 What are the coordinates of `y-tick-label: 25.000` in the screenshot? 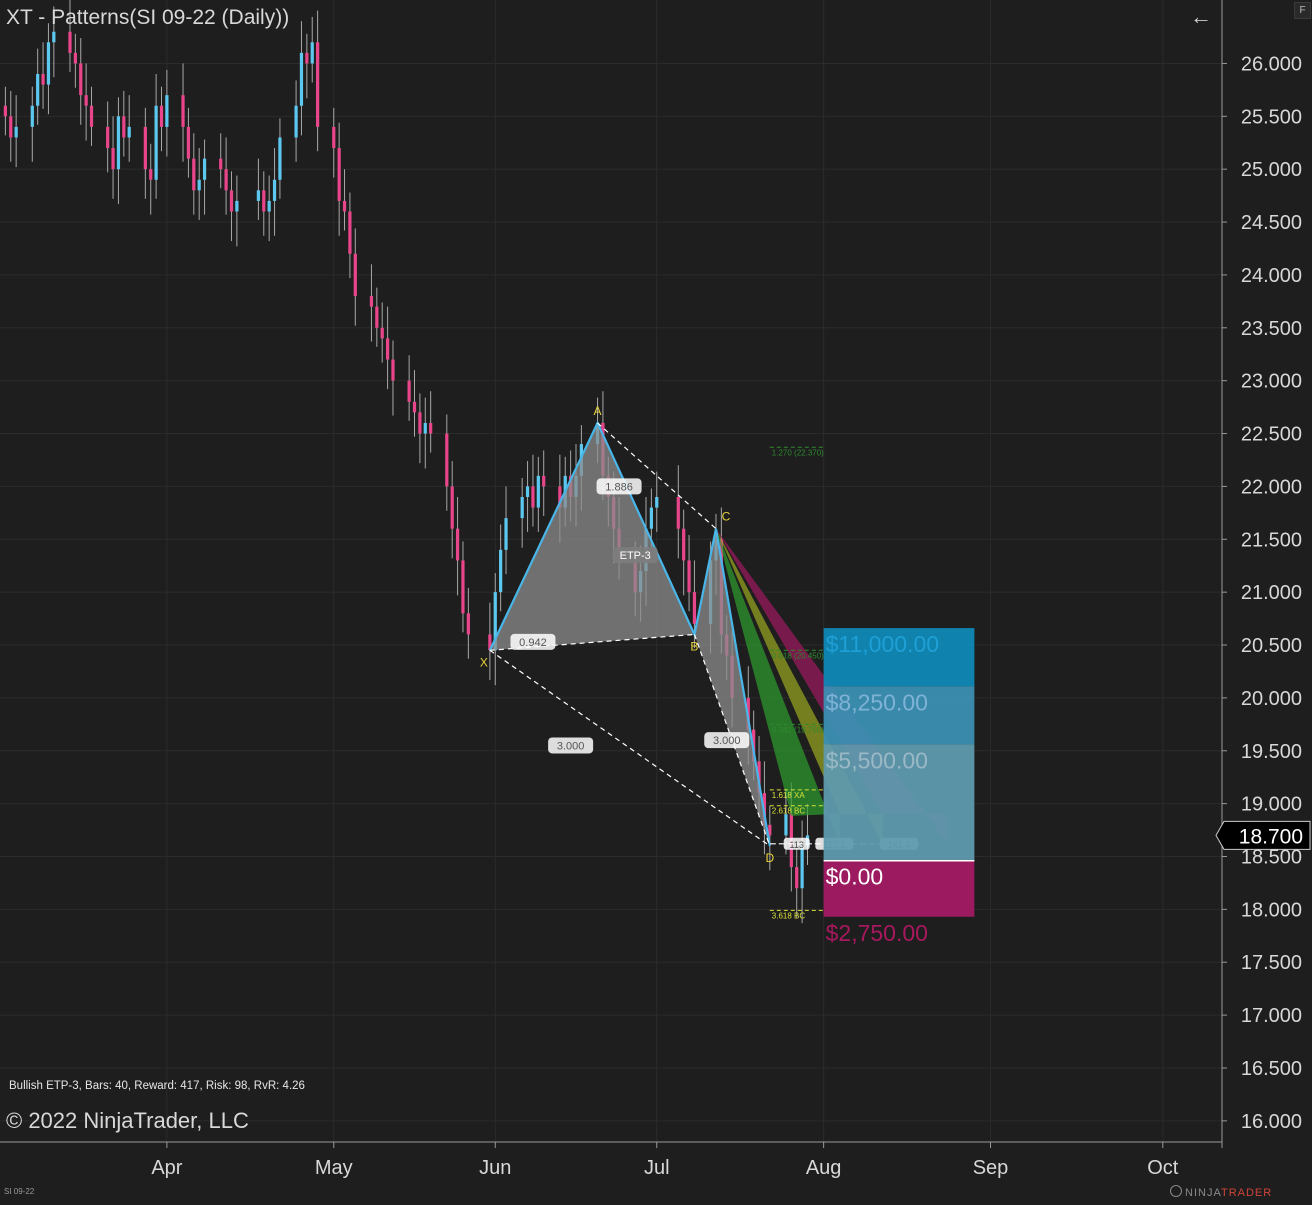 It's located at (1271, 170).